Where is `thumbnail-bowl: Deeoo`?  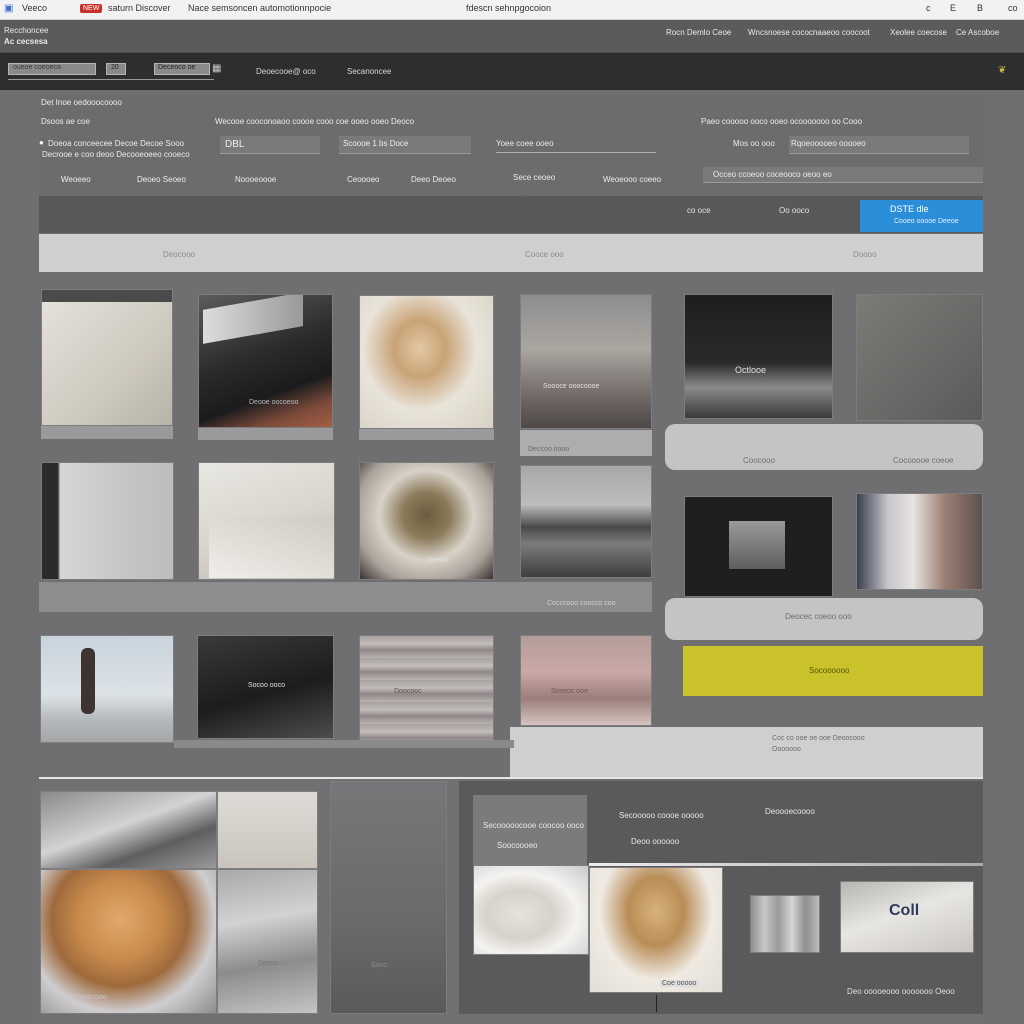
thumbnail-bowl: Deeoo is located at coordinates (426, 521).